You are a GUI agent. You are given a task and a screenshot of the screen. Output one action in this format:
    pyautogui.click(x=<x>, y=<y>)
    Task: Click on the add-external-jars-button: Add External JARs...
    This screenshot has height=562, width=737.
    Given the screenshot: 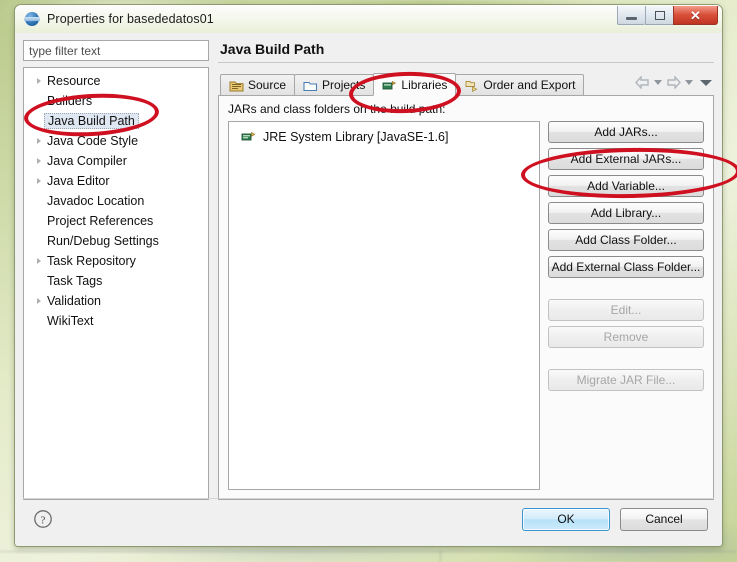 What is the action you would take?
    pyautogui.click(x=626, y=159)
    